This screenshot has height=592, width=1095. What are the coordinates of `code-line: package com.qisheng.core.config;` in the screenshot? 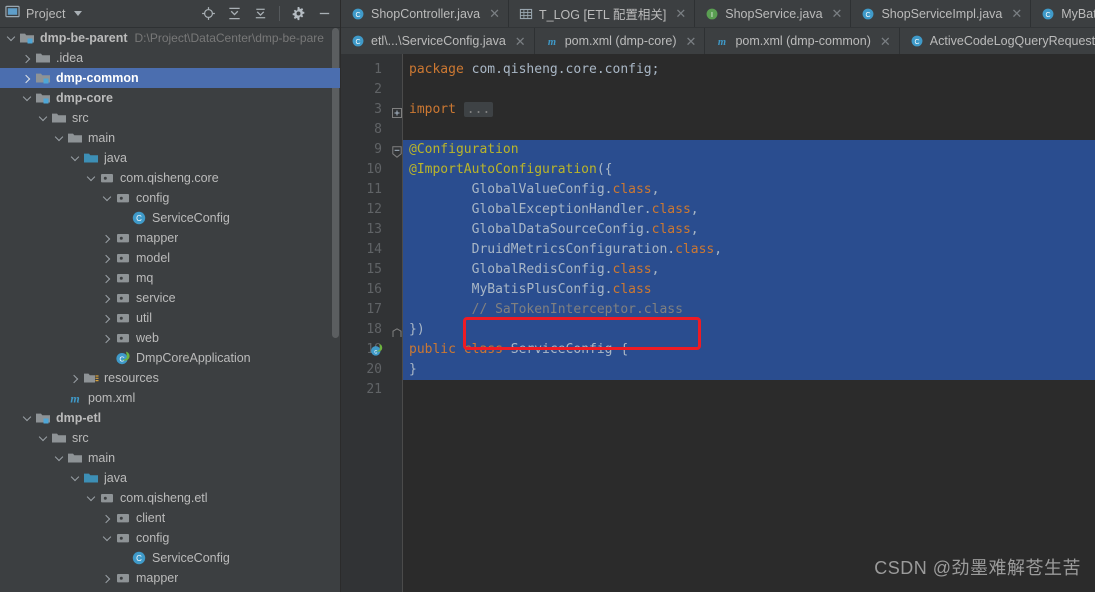 It's located at (749, 70).